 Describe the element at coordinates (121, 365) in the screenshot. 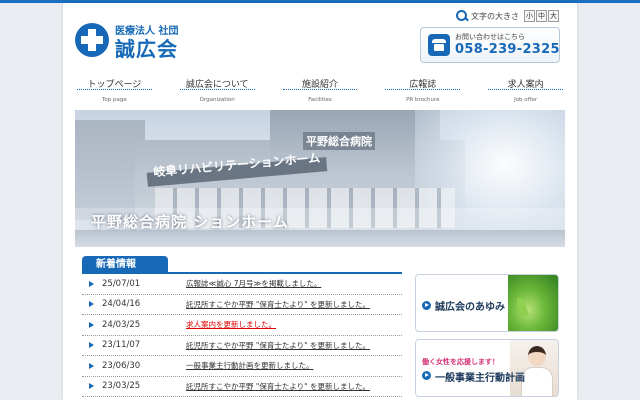

I see `news-date: 23/06/30` at that location.